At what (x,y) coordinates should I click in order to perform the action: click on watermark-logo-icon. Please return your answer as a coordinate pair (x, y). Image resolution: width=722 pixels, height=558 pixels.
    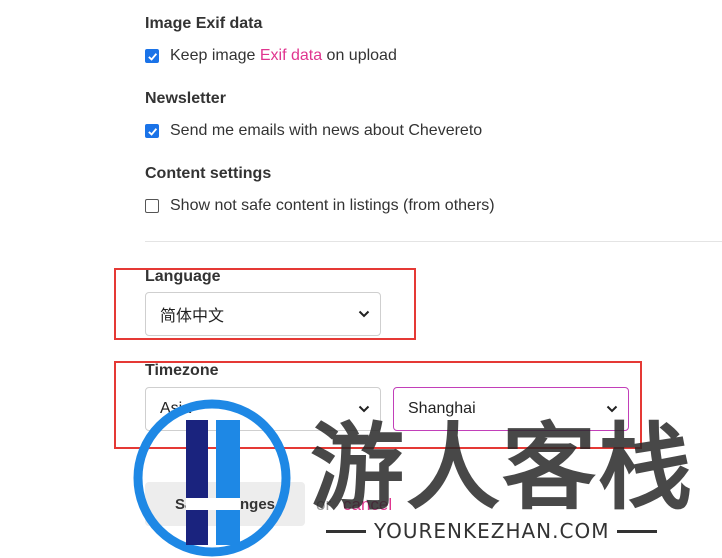
    Looking at the image, I should click on (212, 478).